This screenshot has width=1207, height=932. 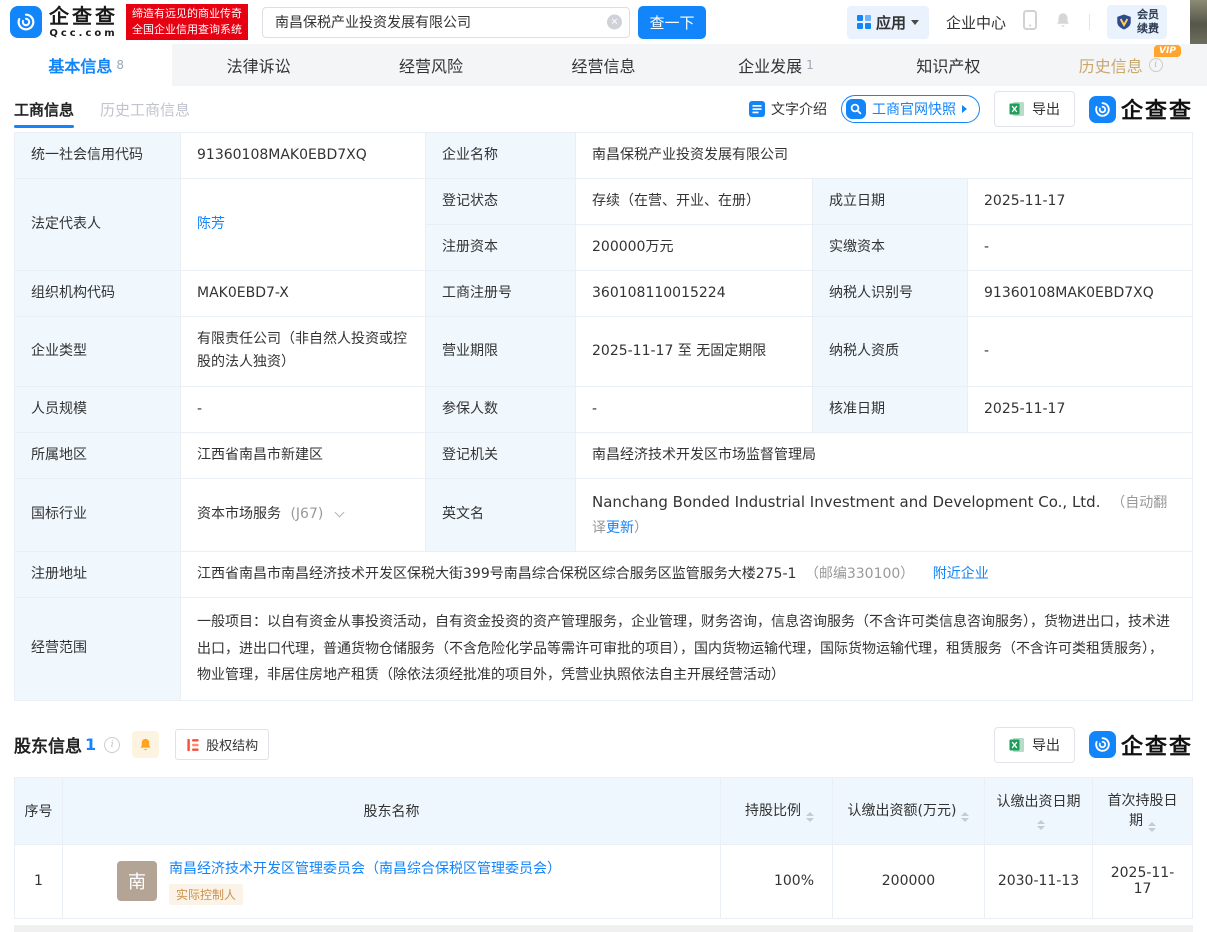 What do you see at coordinates (206, 894) in the screenshot?
I see `actual-controller-tag: 实际控制人` at bounding box center [206, 894].